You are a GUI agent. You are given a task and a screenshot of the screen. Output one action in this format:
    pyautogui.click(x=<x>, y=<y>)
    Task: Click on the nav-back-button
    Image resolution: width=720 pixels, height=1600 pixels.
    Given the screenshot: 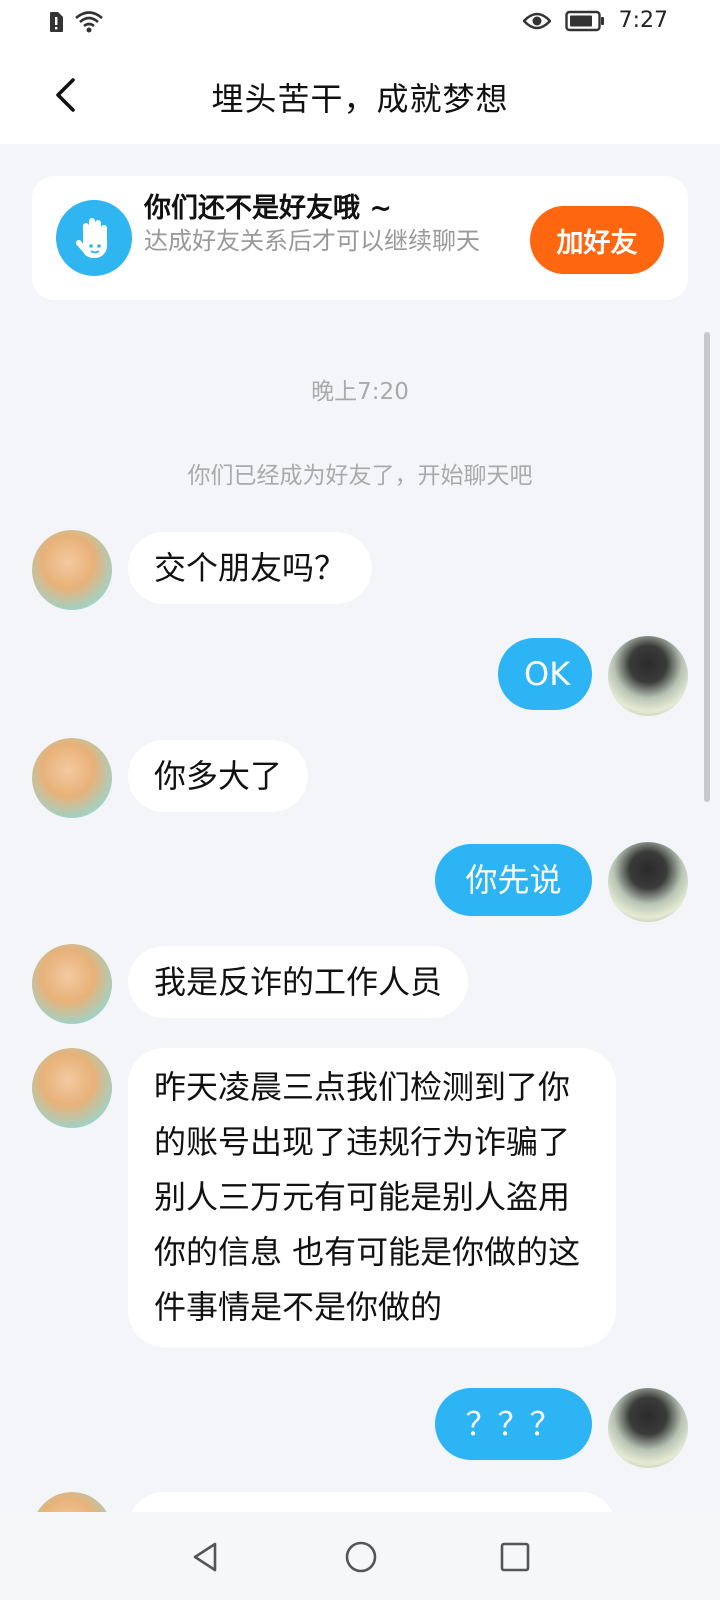 What is the action you would take?
    pyautogui.click(x=205, y=1557)
    